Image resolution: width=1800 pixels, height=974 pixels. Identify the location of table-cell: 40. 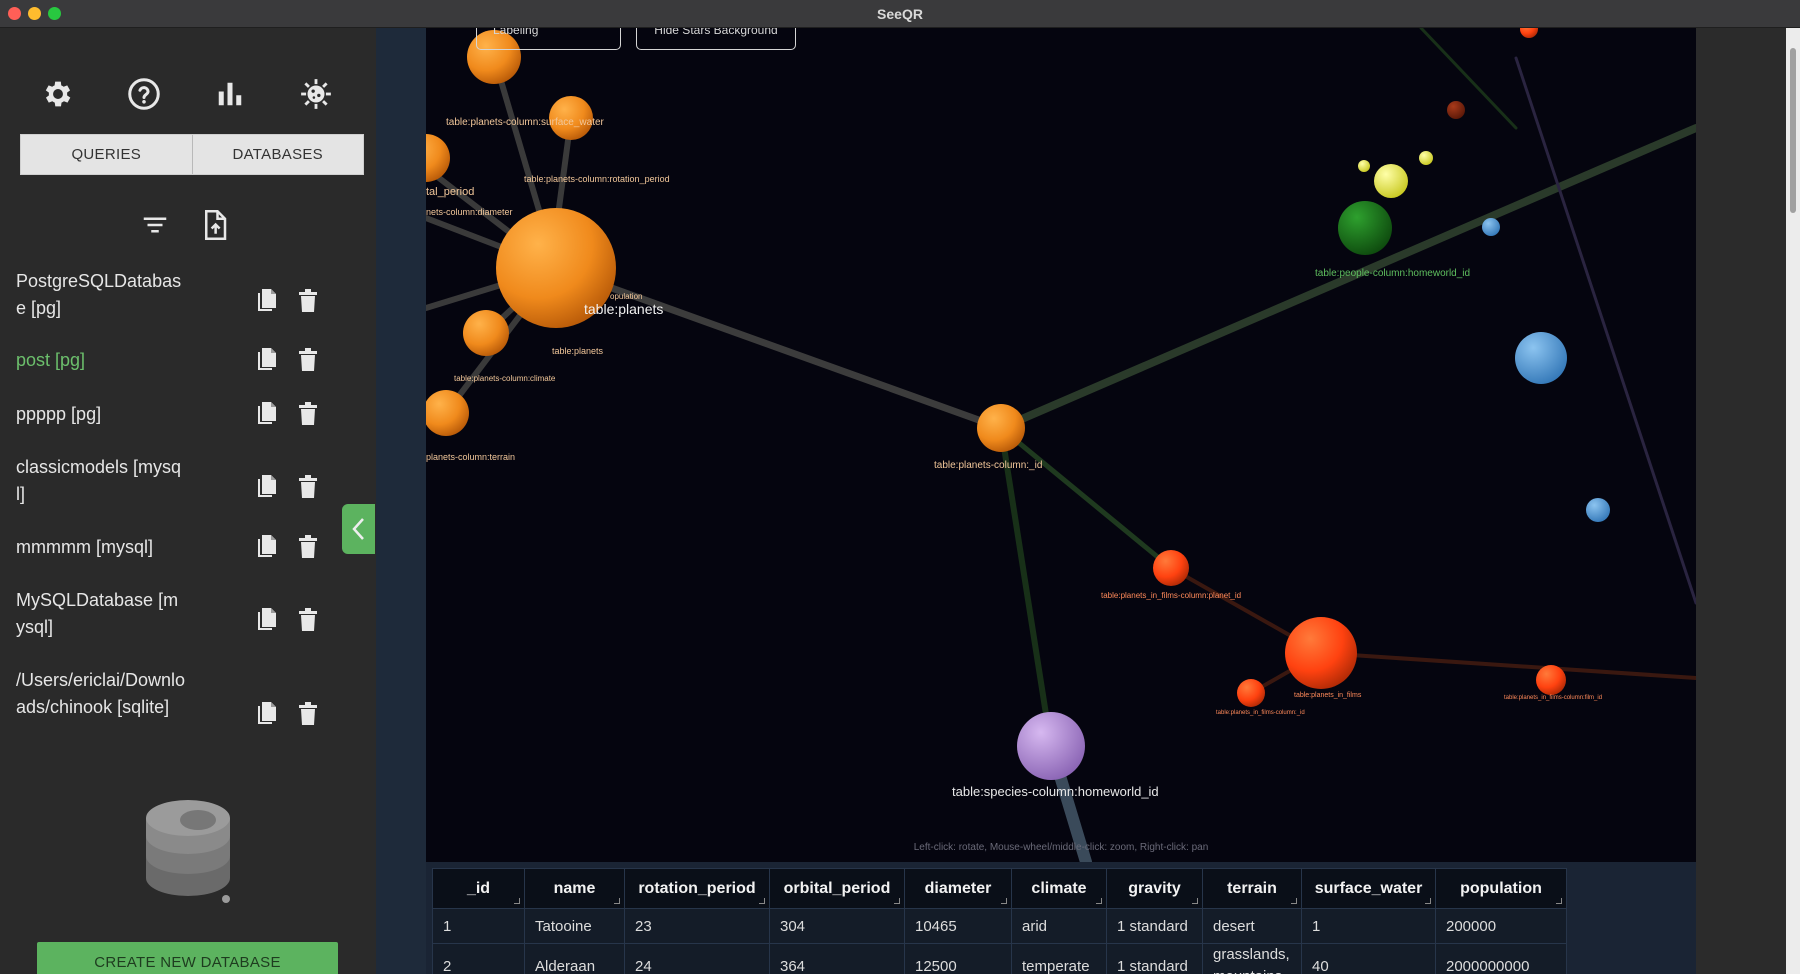
(1368, 958).